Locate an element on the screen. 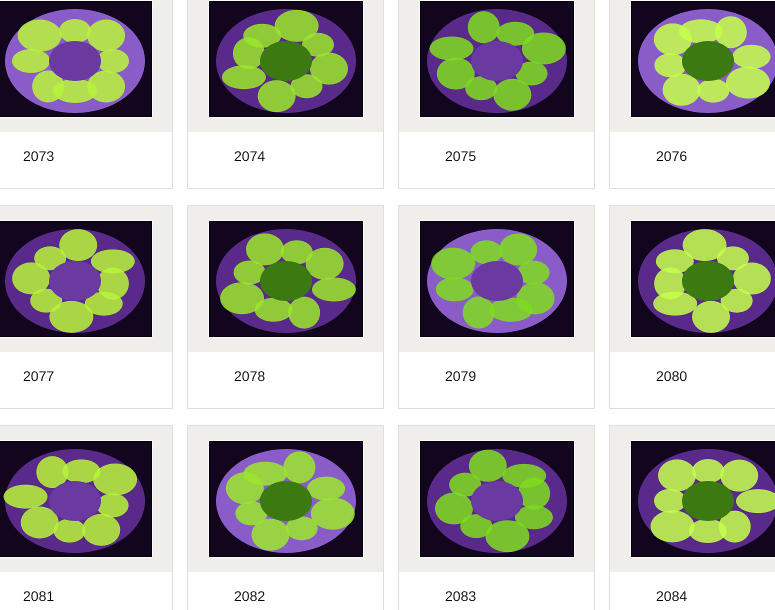  product-card: 2077 is located at coordinates (86, 307).